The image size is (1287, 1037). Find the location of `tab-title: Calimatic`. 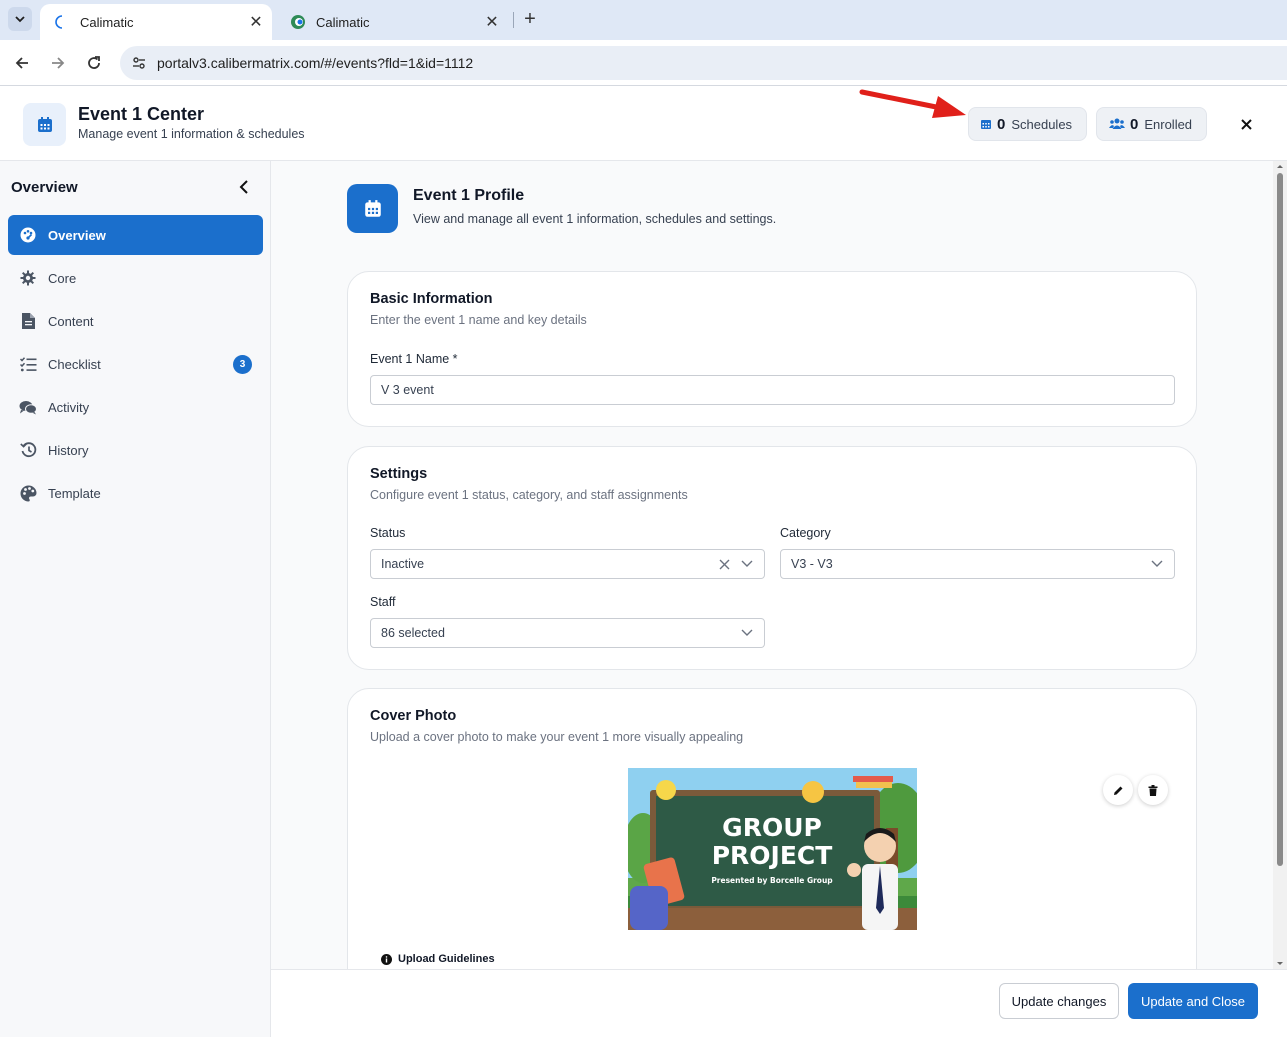

tab-title: Calimatic is located at coordinates (107, 22).